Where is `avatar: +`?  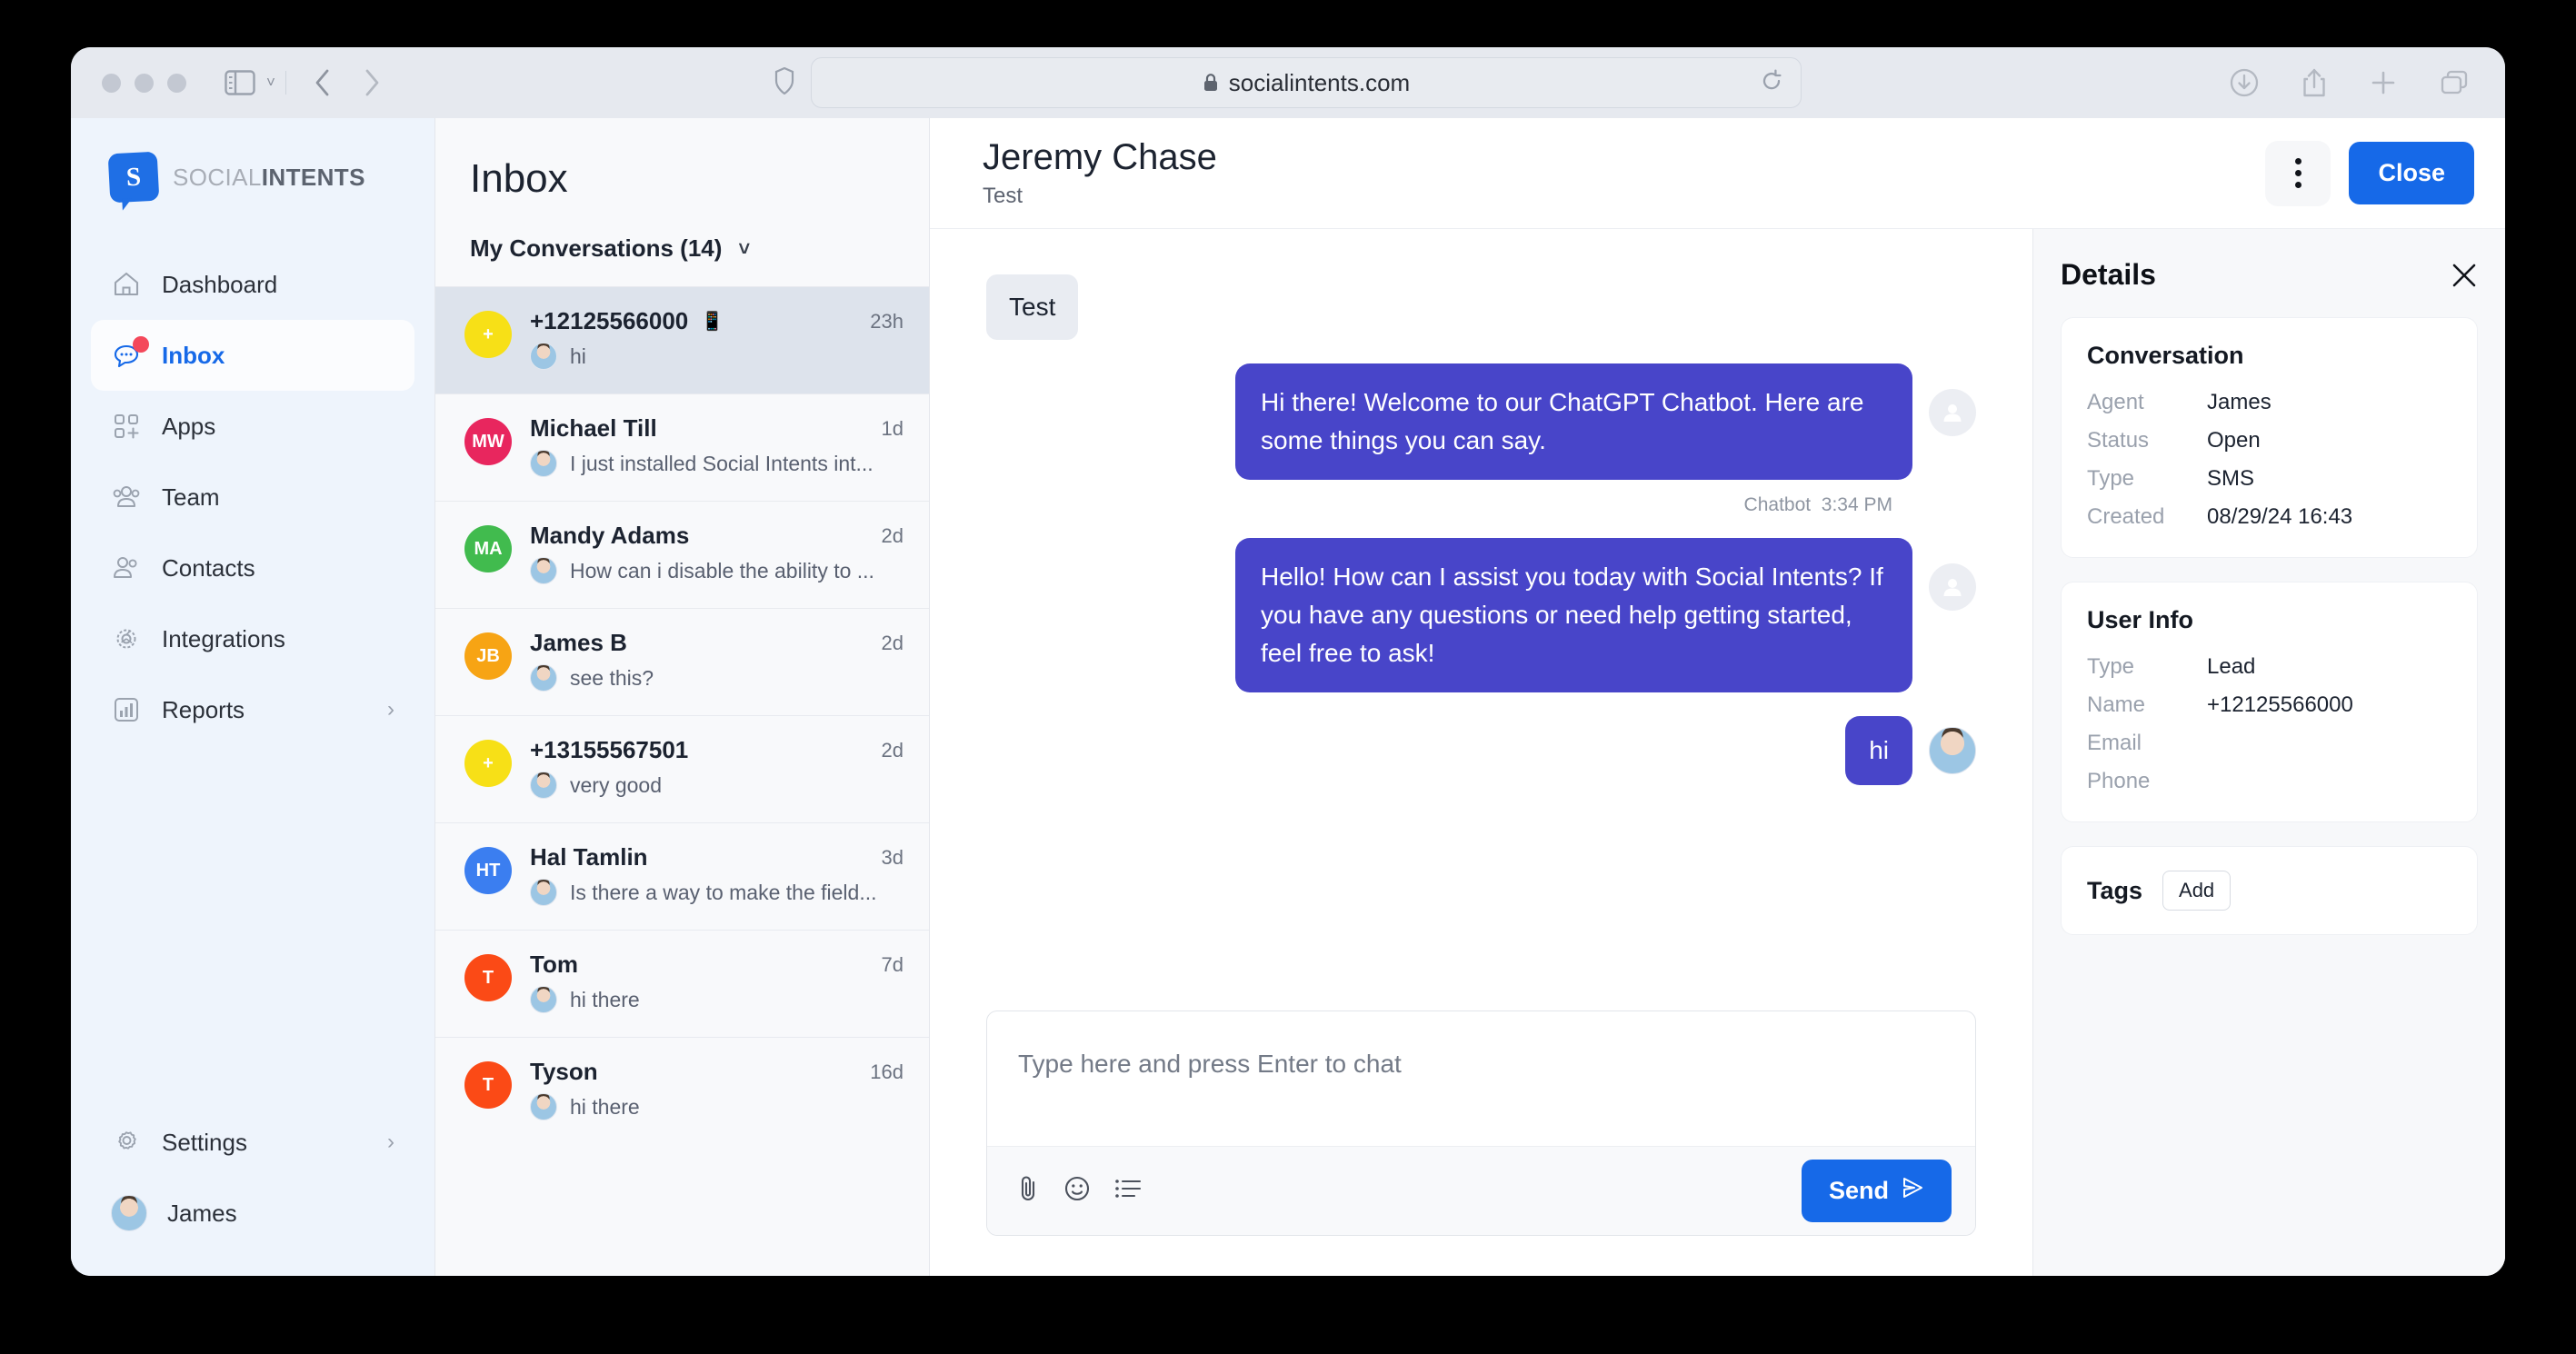 avatar: + is located at coordinates (488, 334).